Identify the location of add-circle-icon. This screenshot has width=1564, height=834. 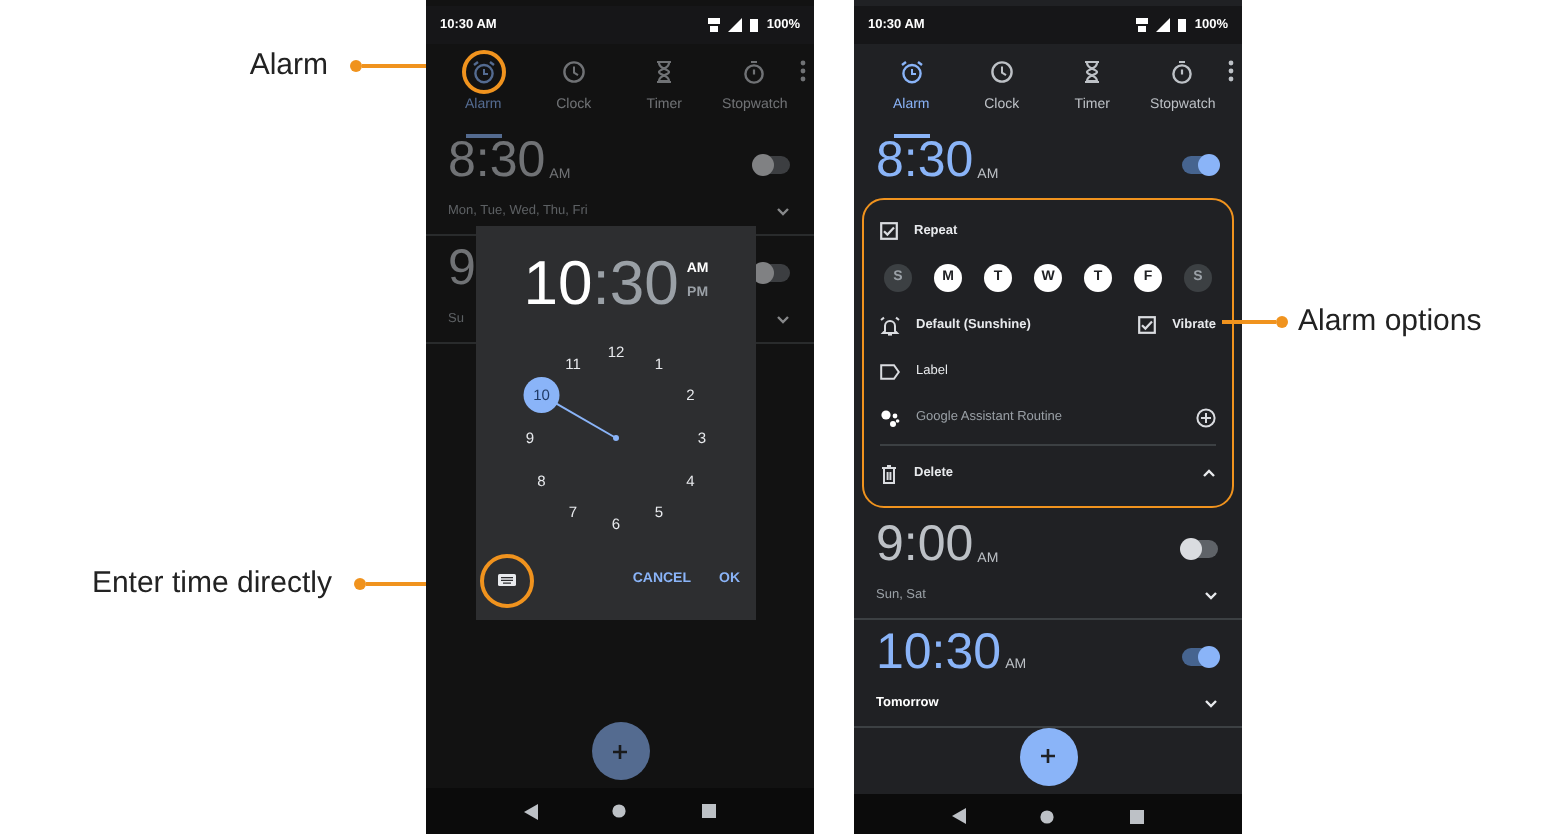
(1206, 417).